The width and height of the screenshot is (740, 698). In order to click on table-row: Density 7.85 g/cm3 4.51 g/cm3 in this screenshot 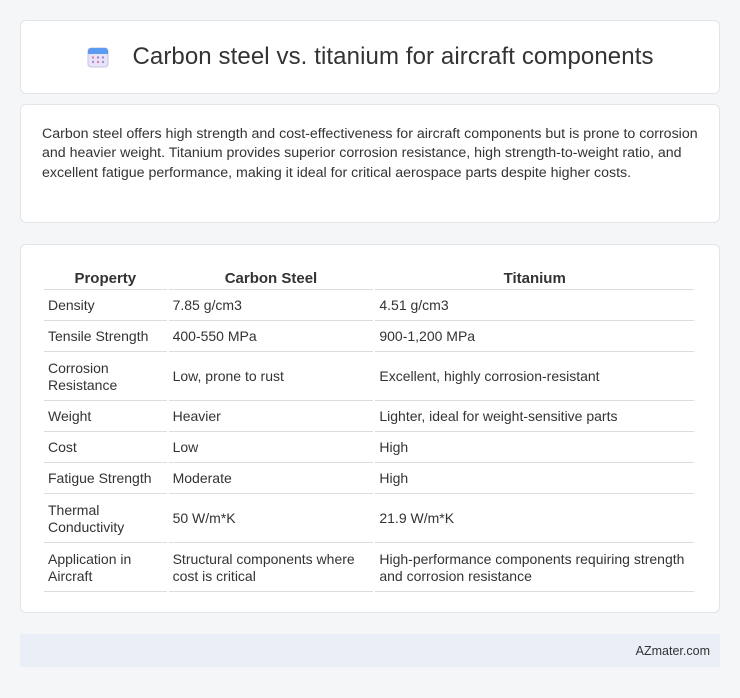, I will do `click(369, 306)`.